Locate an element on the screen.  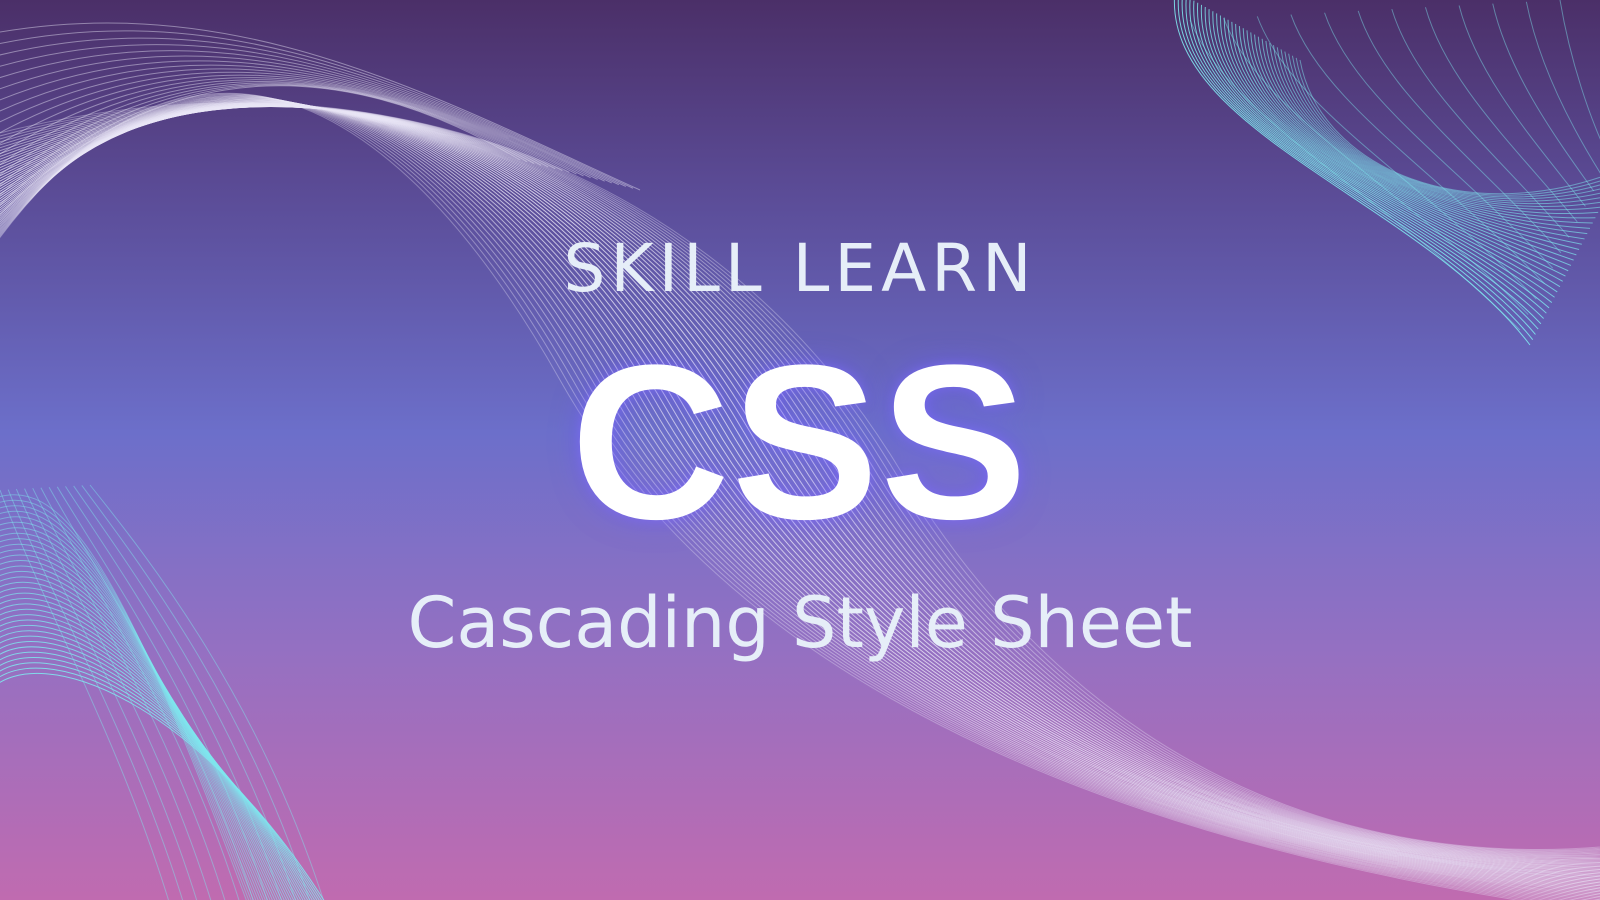
subtitle-text: Cascading Style Sheet is located at coordinates (800, 623).